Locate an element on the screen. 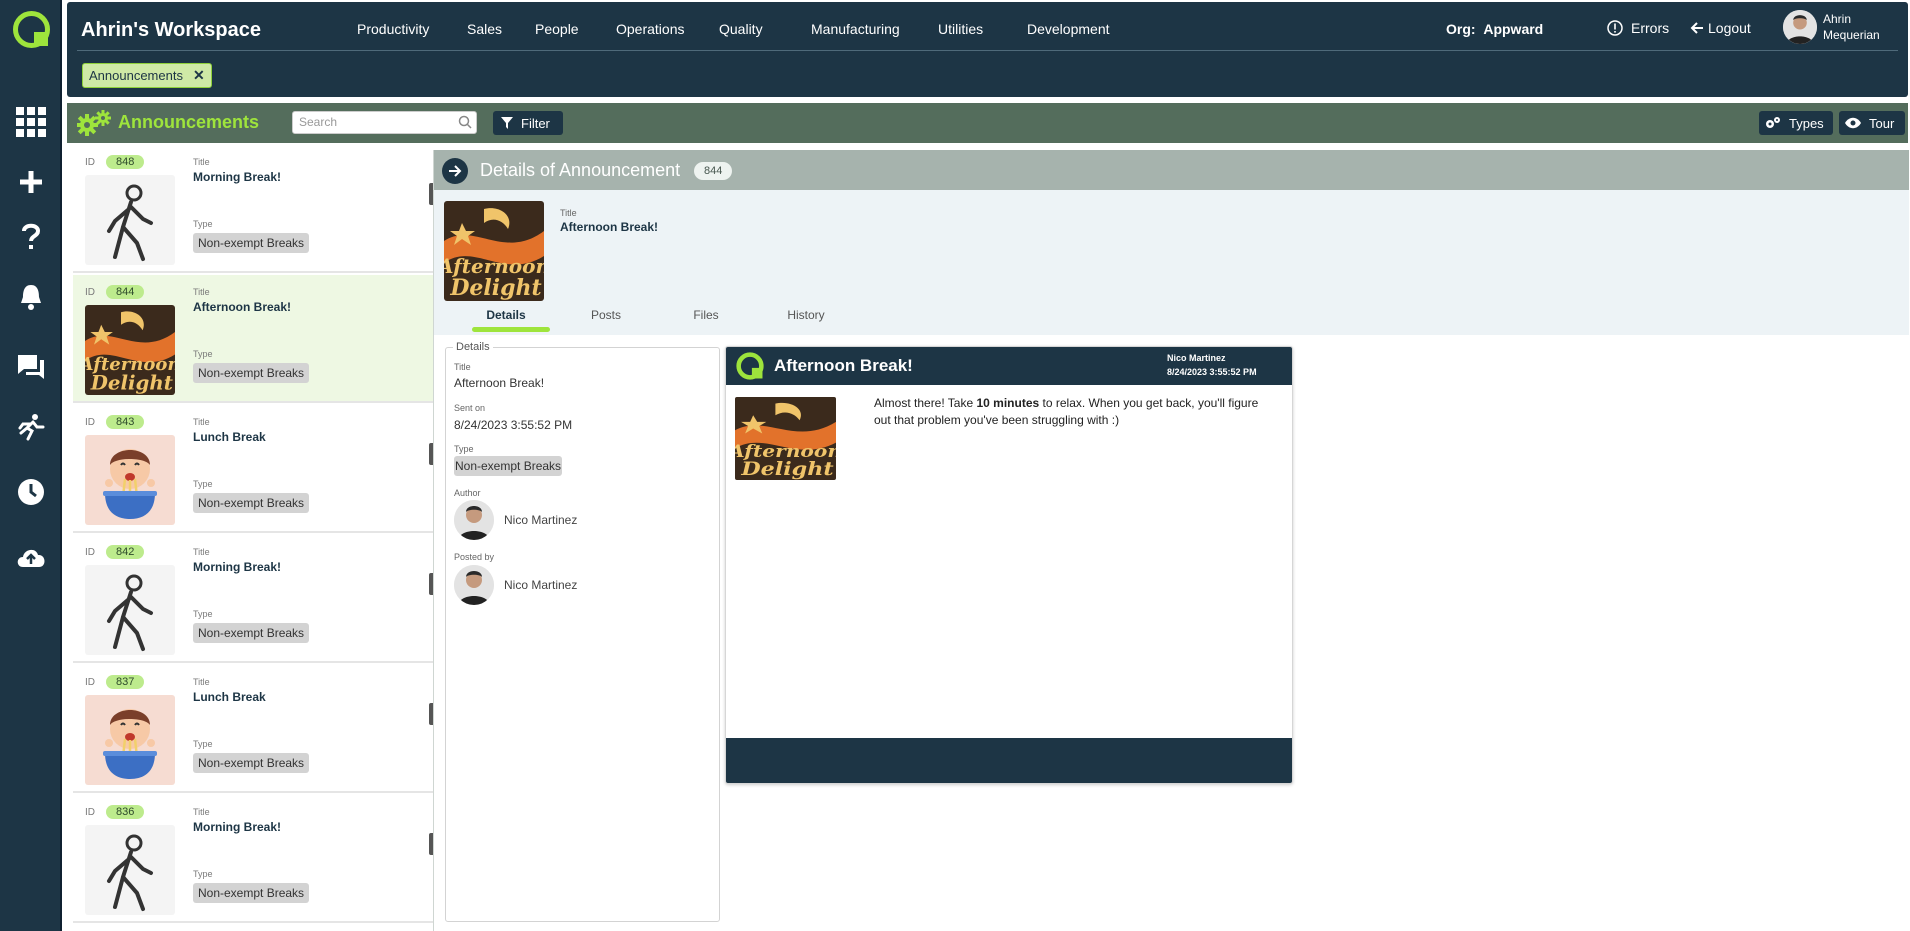 The image size is (1910, 931). nav-manufacturing: Manufacturing is located at coordinates (855, 29).